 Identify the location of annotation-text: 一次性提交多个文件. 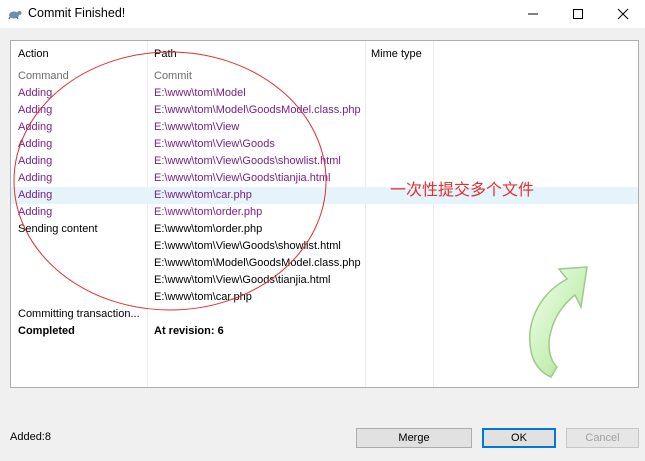
(462, 189).